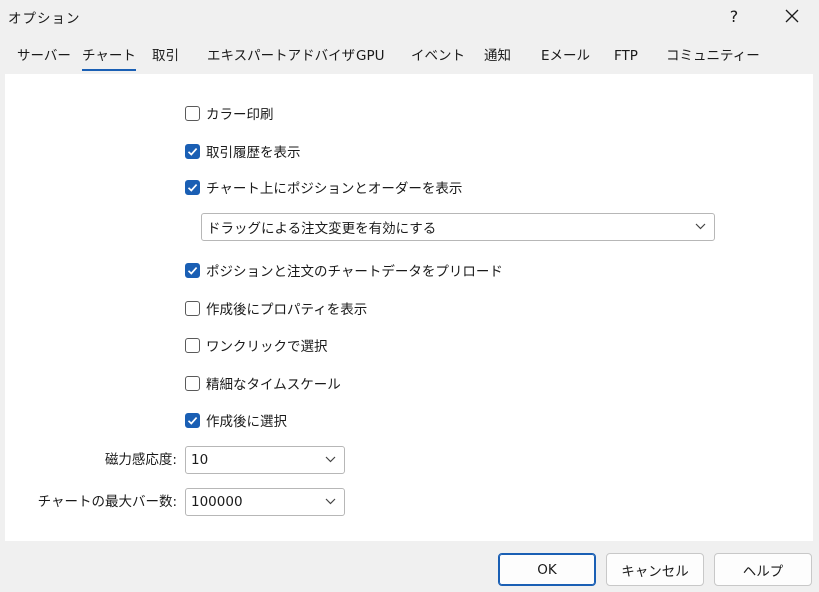 The width and height of the screenshot is (819, 592). What do you see at coordinates (713, 58) in the screenshot?
I see `tab-community: コミュニティー` at bounding box center [713, 58].